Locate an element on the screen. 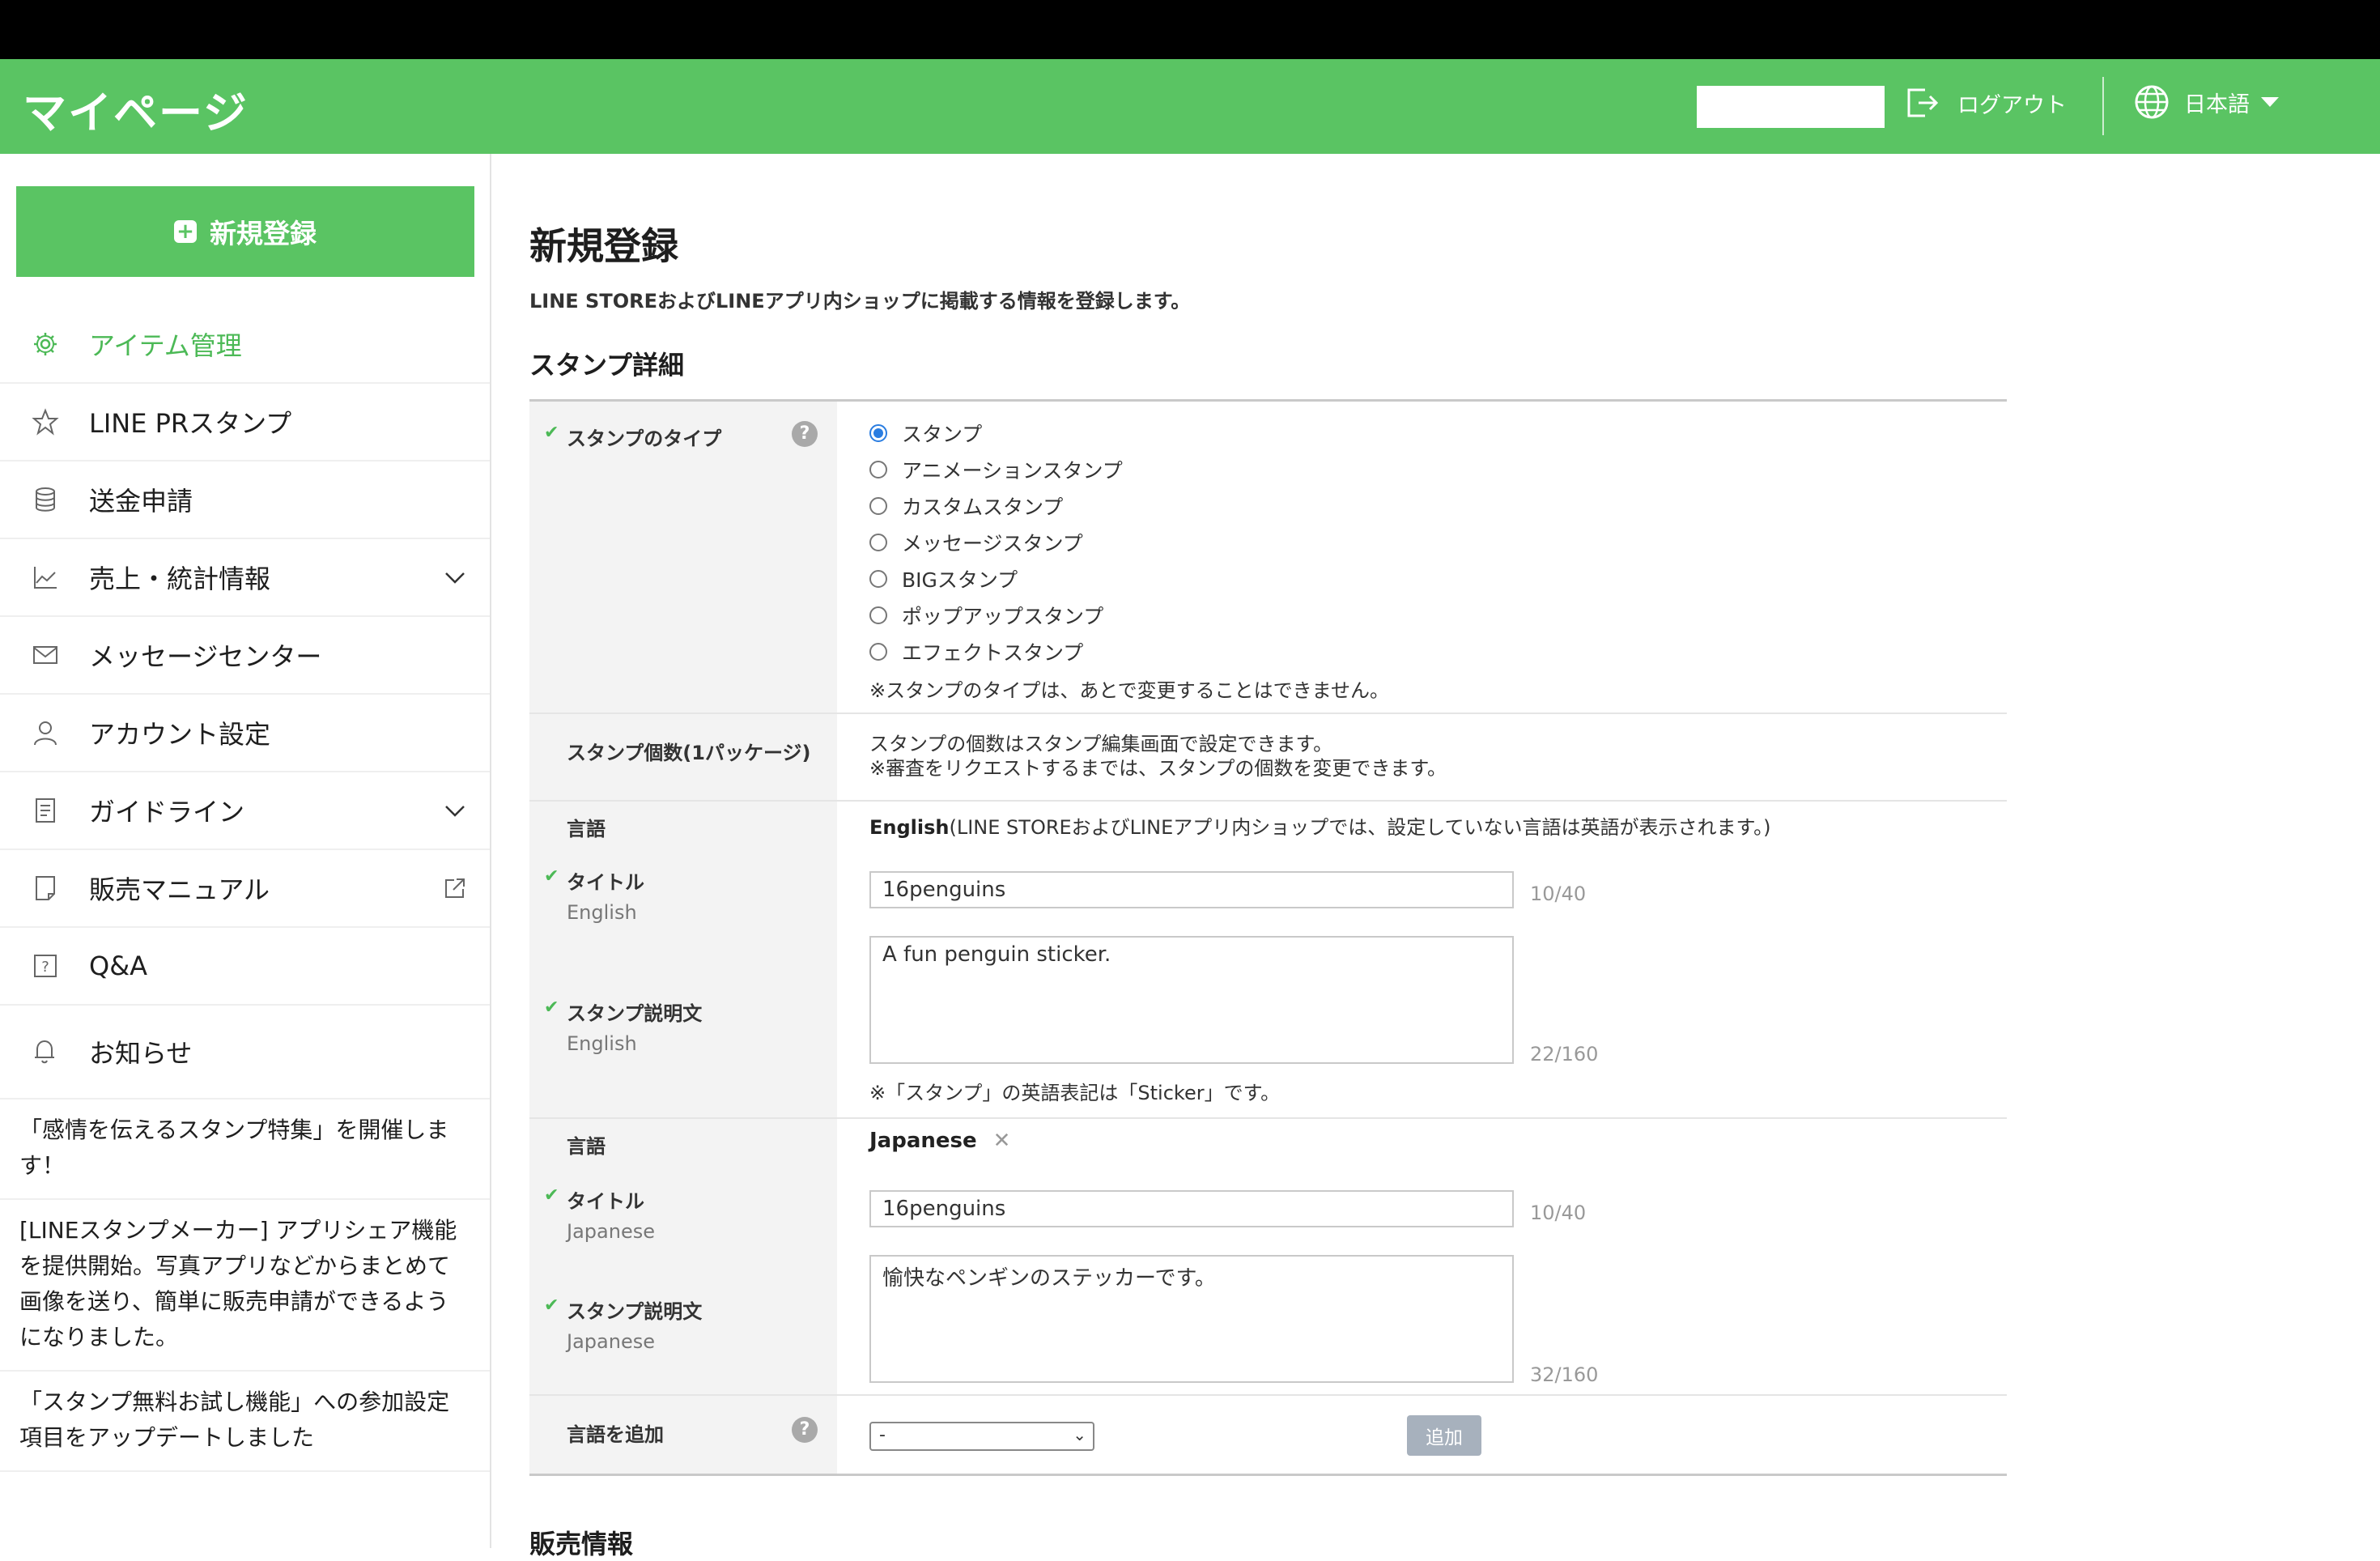 The width and height of the screenshot is (2380, 1561). radio-option-message: メッセージスタンプ is located at coordinates (1438, 542).